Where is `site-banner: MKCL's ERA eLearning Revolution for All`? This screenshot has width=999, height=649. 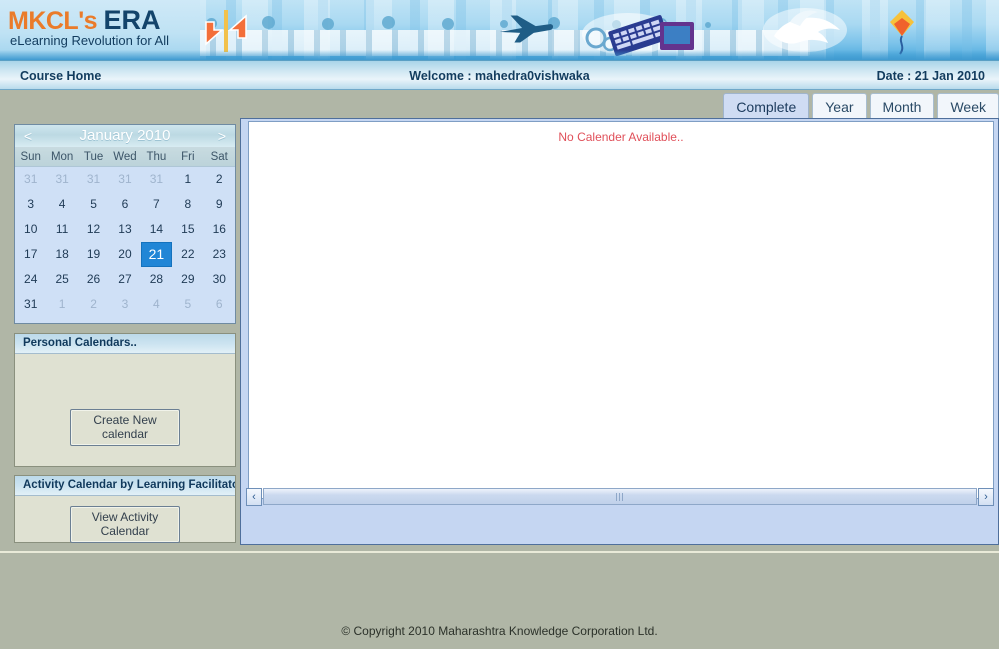
site-banner: MKCL's ERA eLearning Revolution for All is located at coordinates (499, 30).